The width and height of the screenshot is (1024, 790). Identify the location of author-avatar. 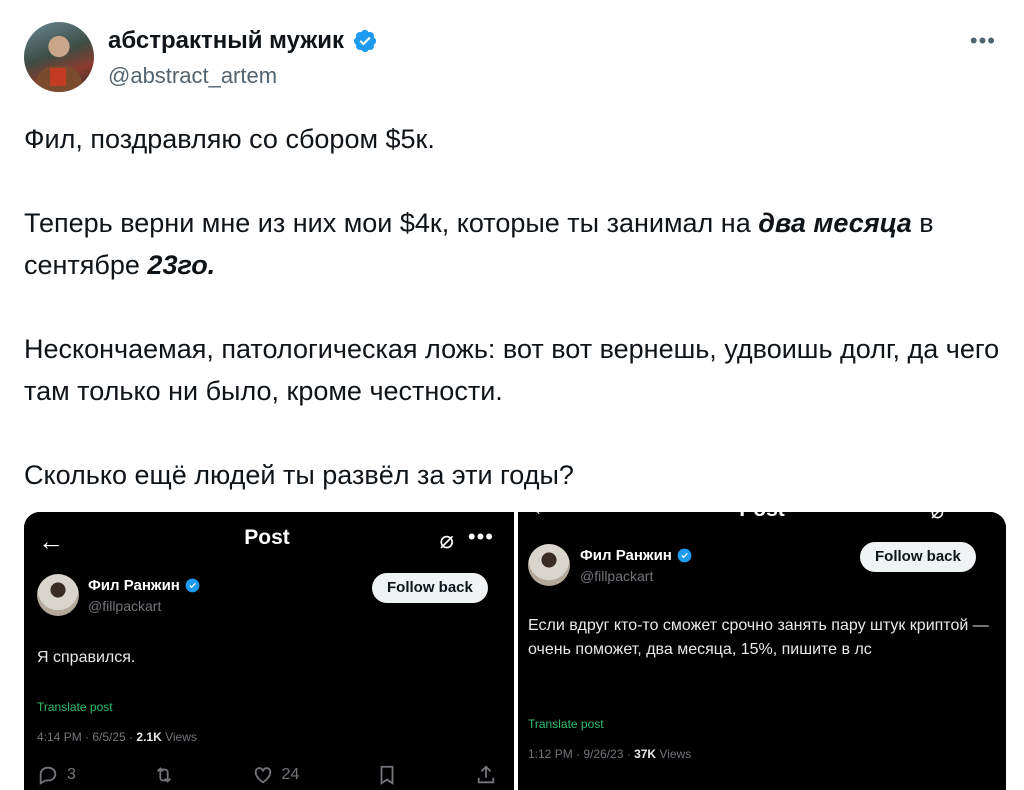
(59, 57).